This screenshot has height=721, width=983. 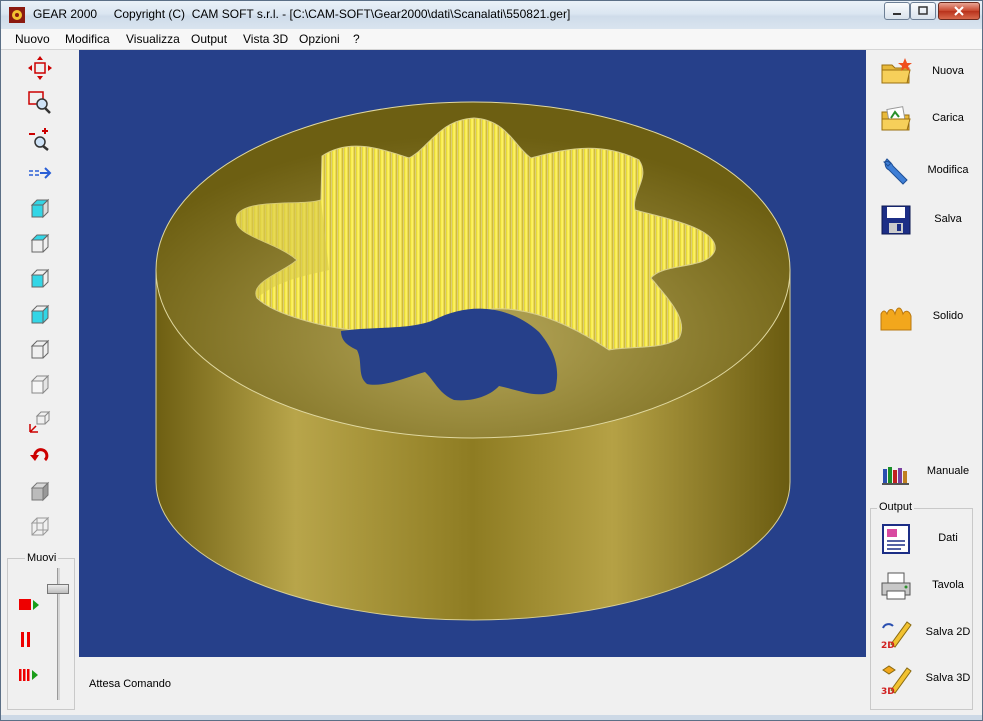 What do you see at coordinates (58, 634) in the screenshot?
I see `speed-slider` at bounding box center [58, 634].